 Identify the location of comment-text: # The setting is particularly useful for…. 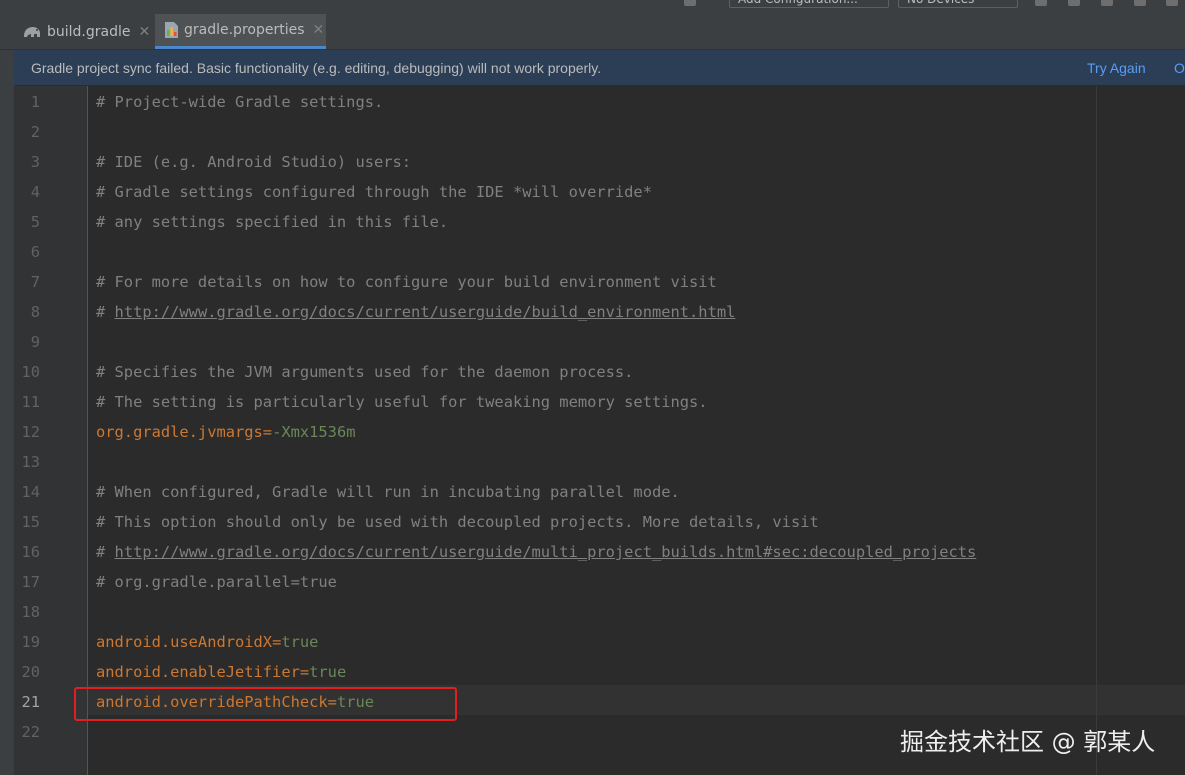
(402, 402).